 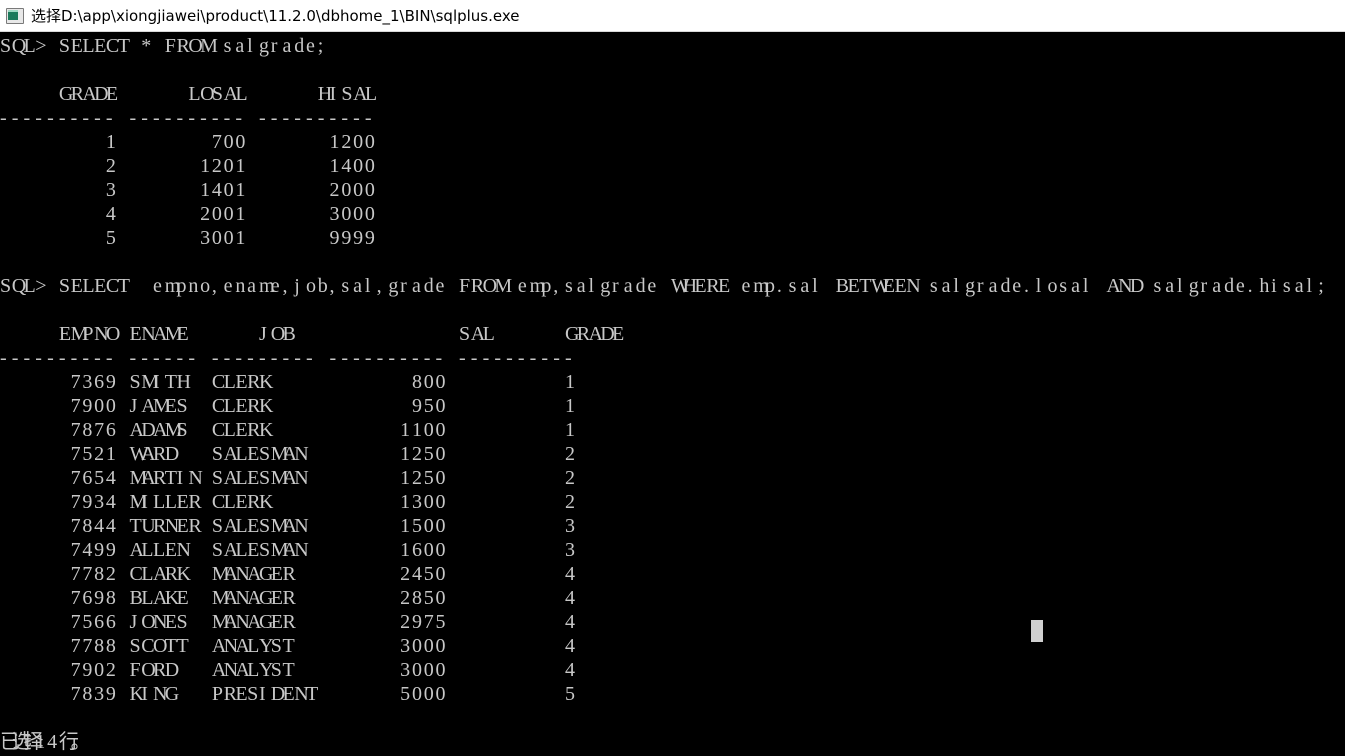 I want to click on text-cursor, so click(x=1037, y=631).